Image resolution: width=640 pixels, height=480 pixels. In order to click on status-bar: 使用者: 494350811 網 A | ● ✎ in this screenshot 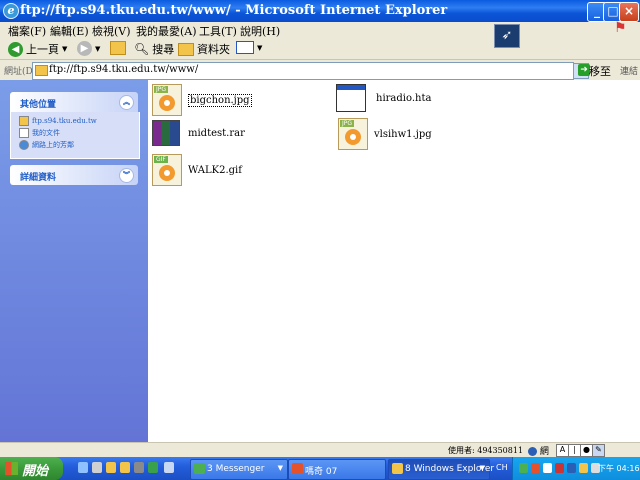, I will do `click(320, 449)`.